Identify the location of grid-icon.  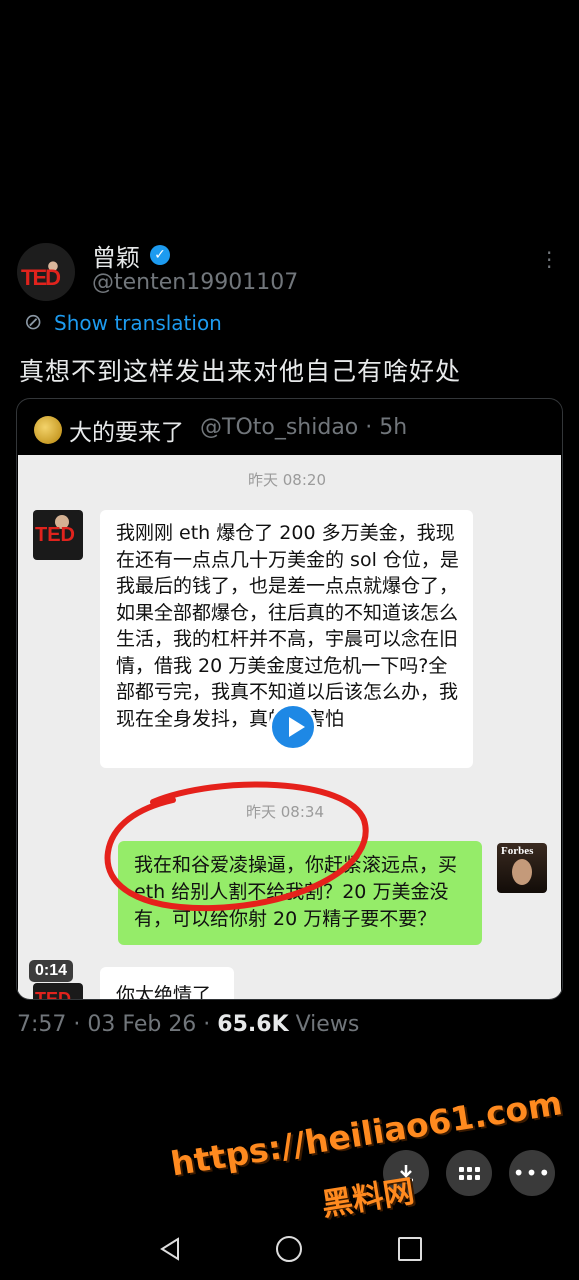
(469, 1173).